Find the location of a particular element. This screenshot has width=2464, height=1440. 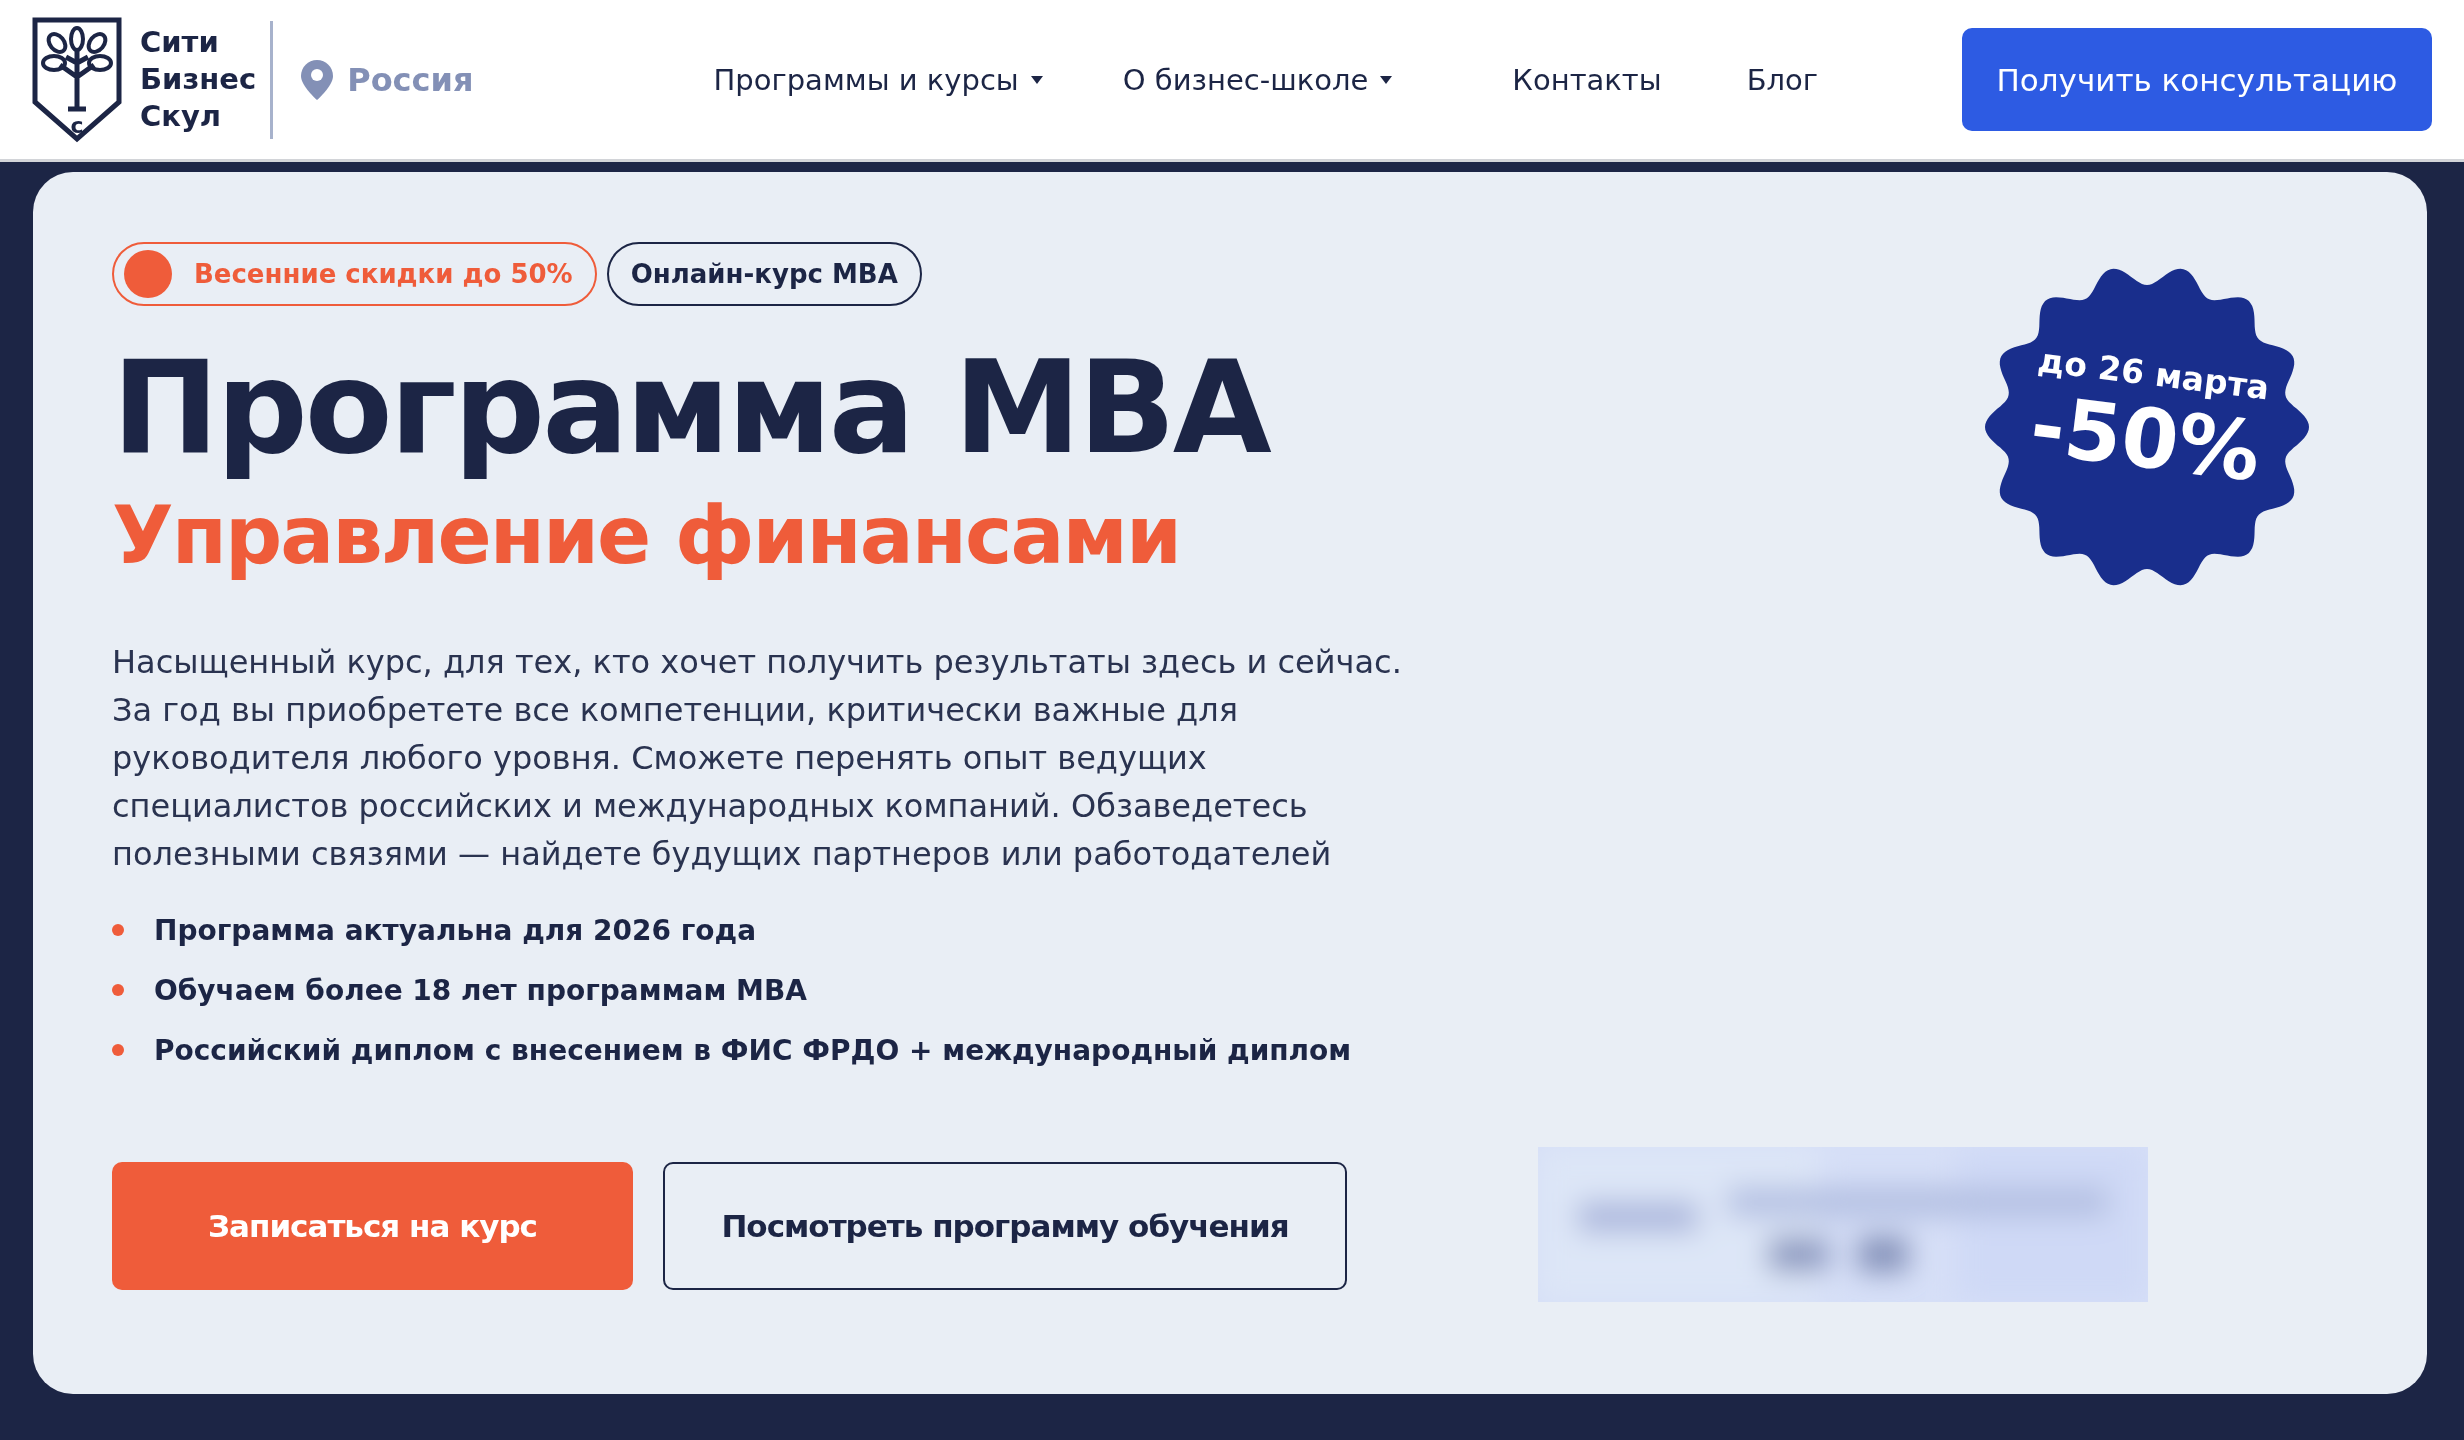

consultation-button: Получить консультацию is located at coordinates (2197, 79).